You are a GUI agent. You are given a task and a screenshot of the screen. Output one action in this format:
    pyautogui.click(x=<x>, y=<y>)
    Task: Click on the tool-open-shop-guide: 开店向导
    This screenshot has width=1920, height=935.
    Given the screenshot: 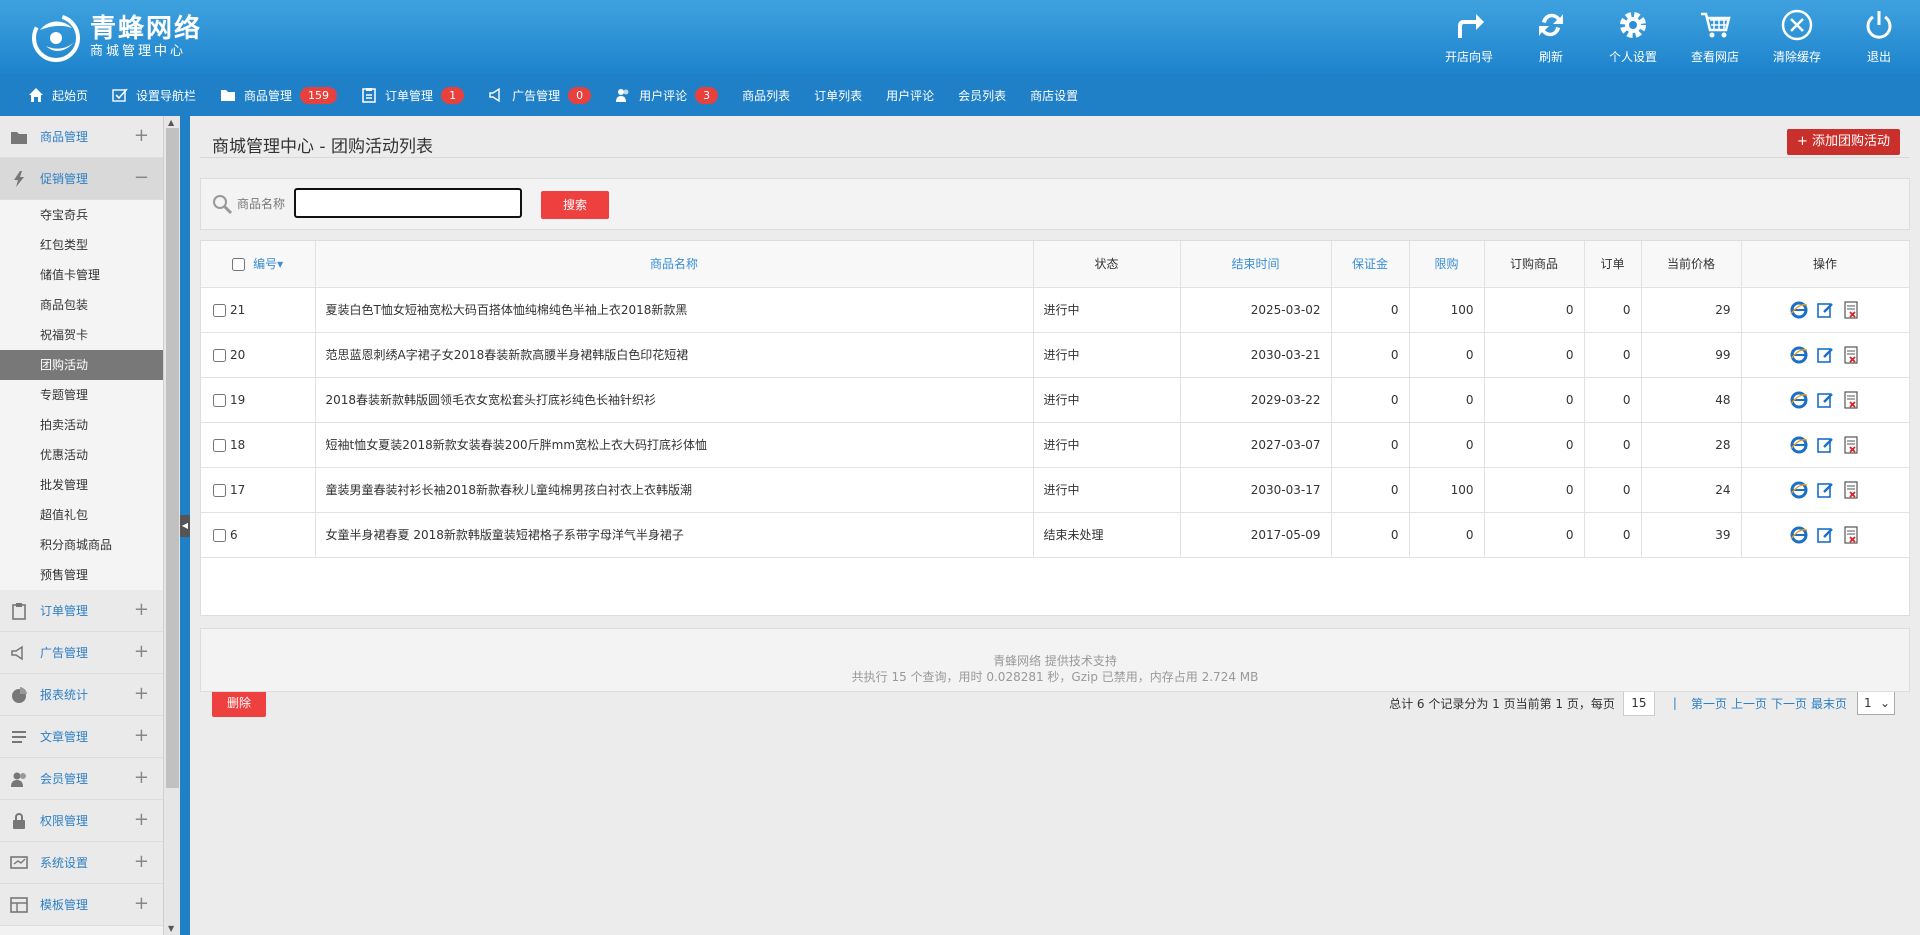 What is the action you would take?
    pyautogui.click(x=1469, y=37)
    